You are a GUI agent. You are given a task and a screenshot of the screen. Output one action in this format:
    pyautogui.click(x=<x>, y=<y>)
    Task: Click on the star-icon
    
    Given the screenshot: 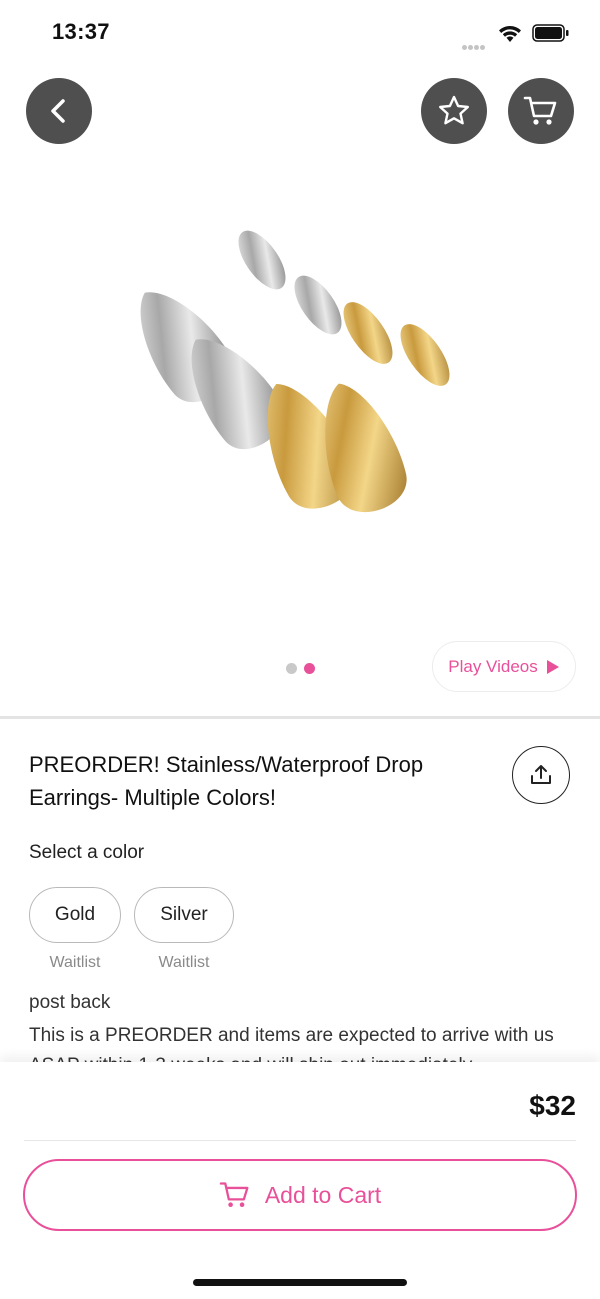 What is the action you would take?
    pyautogui.click(x=454, y=110)
    